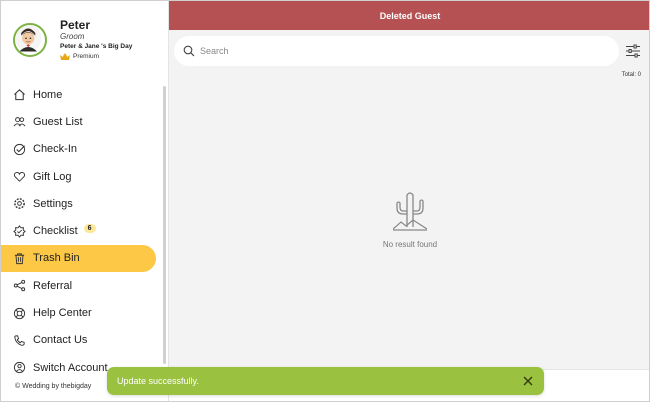  Describe the element at coordinates (81, 149) in the screenshot. I see `sidebar-item-check-in: Check-In` at that location.